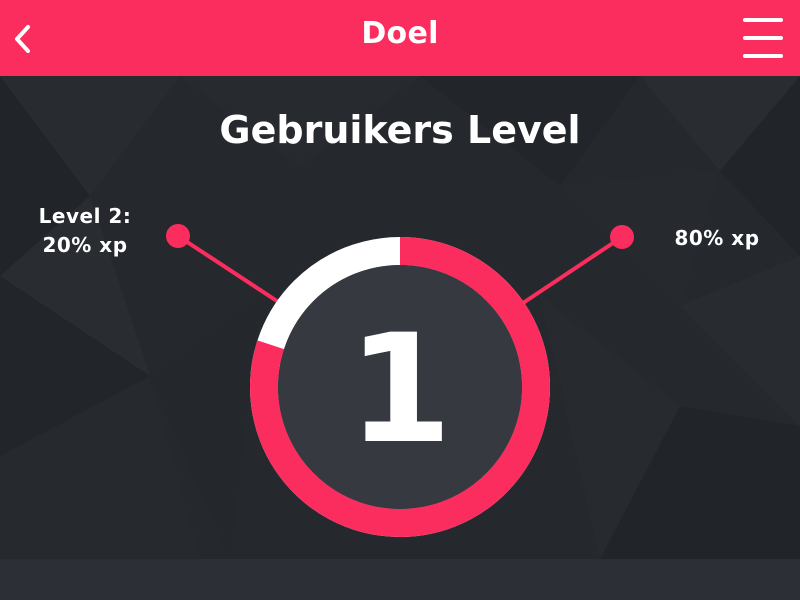 The image size is (800, 600). Describe the element at coordinates (178, 236) in the screenshot. I see `left-connector-dot` at that location.